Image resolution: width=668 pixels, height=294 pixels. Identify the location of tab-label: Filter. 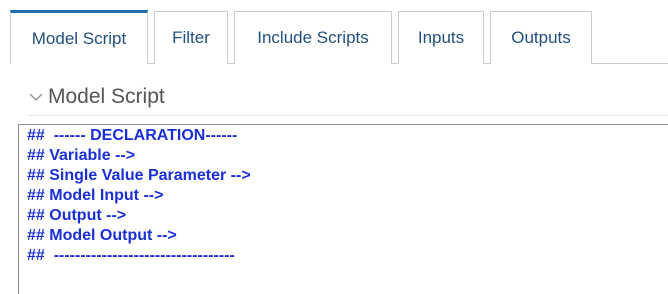
(191, 37).